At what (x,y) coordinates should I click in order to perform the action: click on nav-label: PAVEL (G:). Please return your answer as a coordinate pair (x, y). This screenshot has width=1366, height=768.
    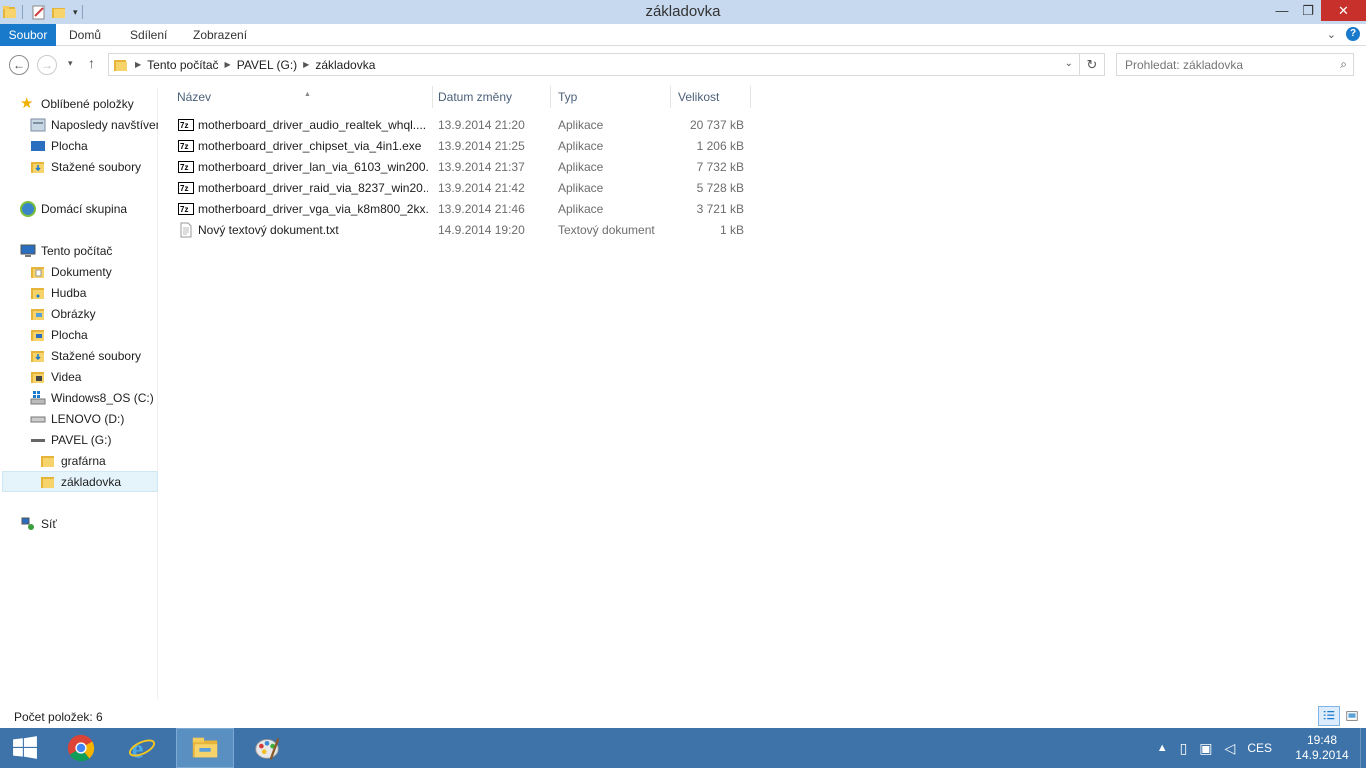
    Looking at the image, I should click on (81, 439).